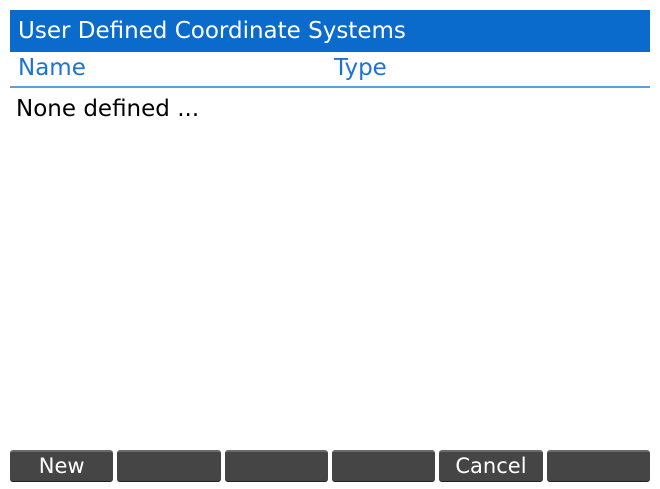  Describe the element at coordinates (491, 466) in the screenshot. I see `cancel-button: Cancel` at that location.